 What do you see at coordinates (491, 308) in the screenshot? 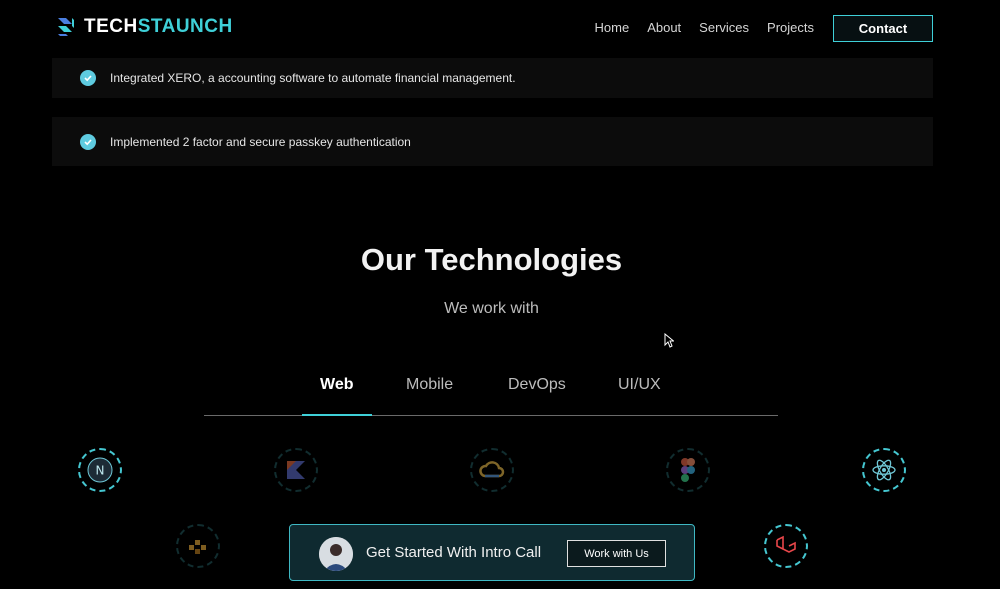
I see `section-subtitle: We work with` at bounding box center [491, 308].